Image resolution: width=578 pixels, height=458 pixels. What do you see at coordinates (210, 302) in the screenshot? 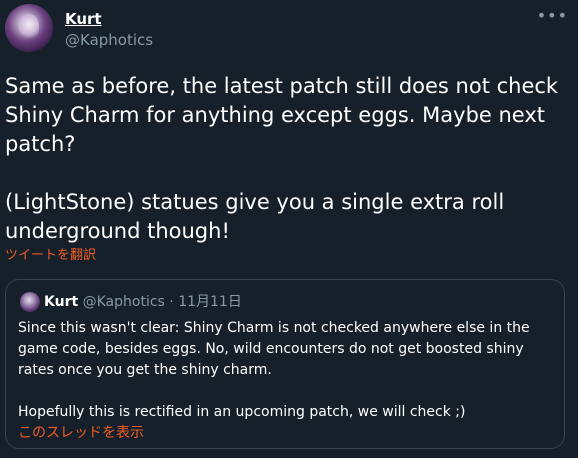
I see `quoted-tweet-date: 11月11日` at bounding box center [210, 302].